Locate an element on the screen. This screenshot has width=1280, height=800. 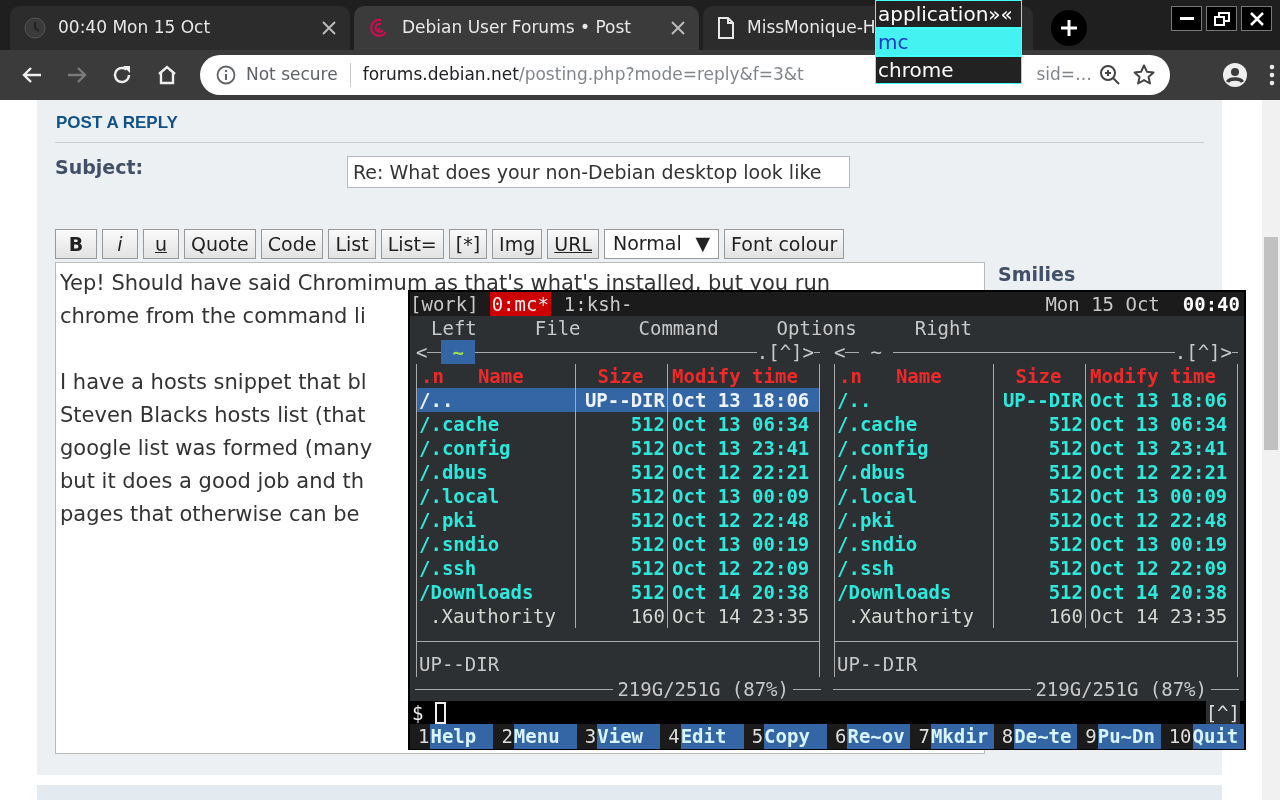
launcher-prompt: application»« is located at coordinates (948, 14).